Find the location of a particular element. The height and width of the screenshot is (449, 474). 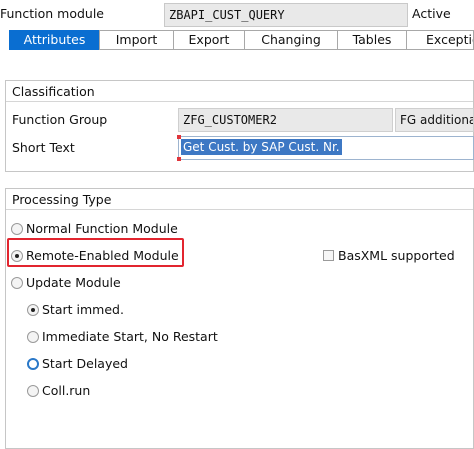

function-group-label: Function Group is located at coordinates (60, 119).